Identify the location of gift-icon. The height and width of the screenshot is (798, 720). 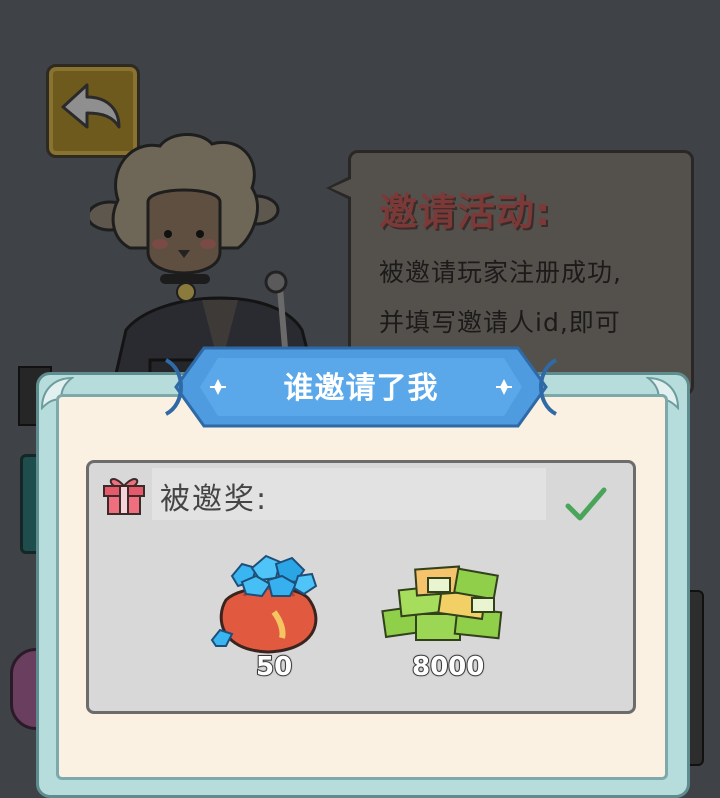
(124, 496).